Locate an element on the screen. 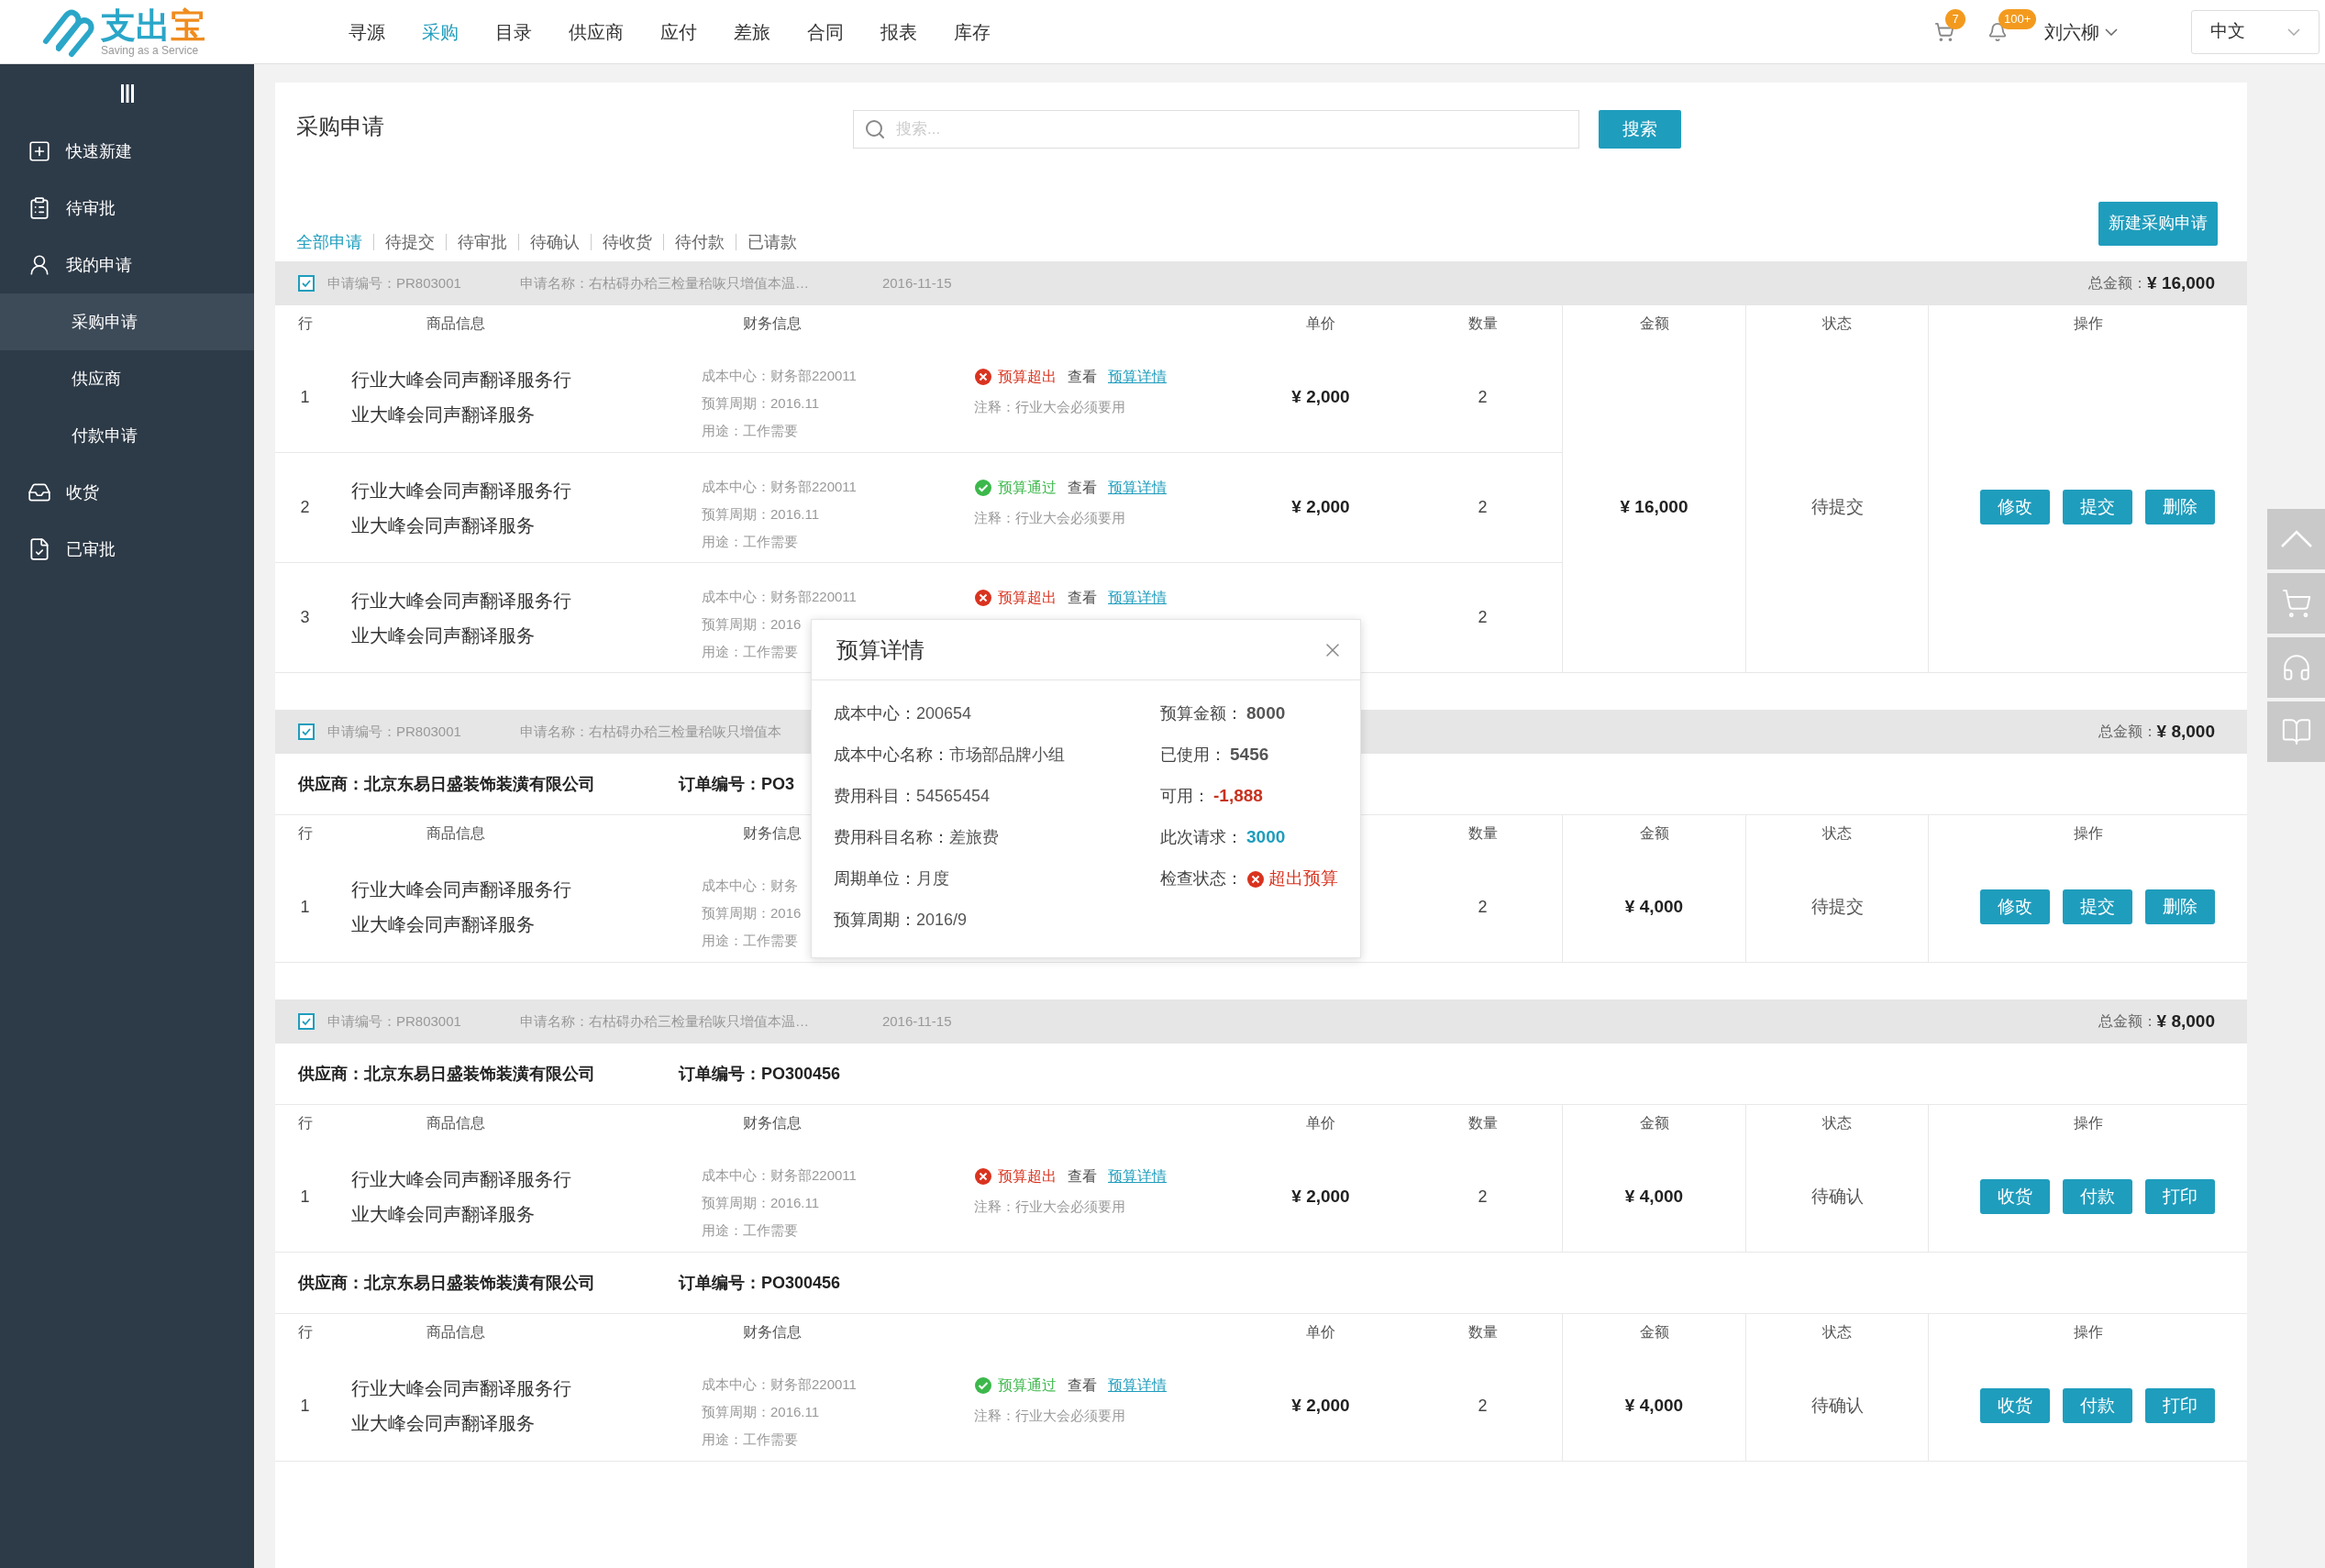 This screenshot has width=2325, height=1568. scroll-top-button is located at coordinates (2296, 539).